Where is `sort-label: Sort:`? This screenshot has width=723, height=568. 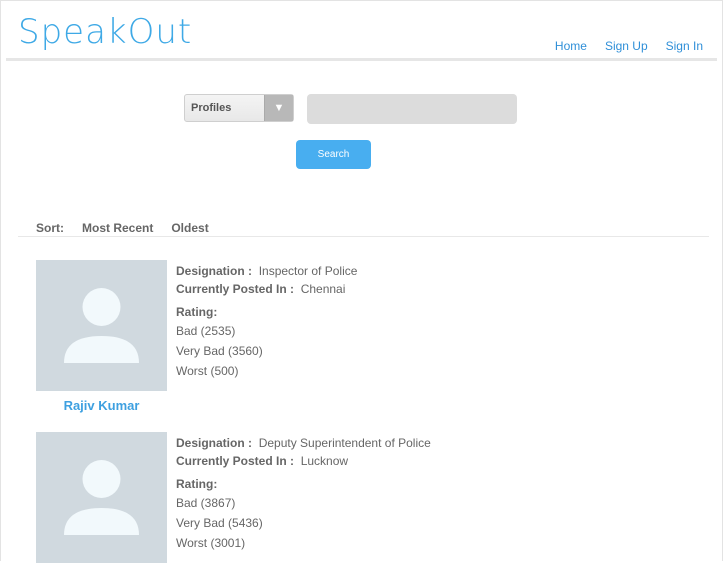
sort-label: Sort: is located at coordinates (50, 228).